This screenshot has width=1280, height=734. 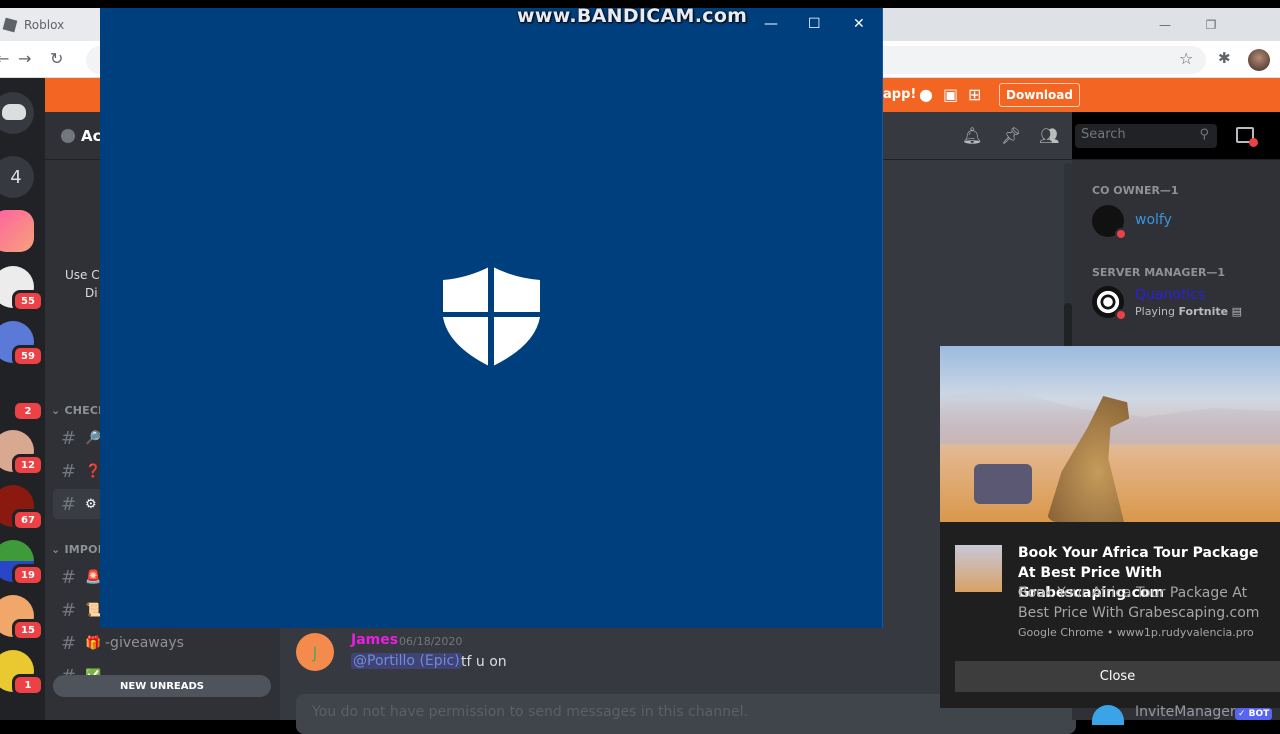 I want to click on notification-hero-image, so click(x=1110, y=434).